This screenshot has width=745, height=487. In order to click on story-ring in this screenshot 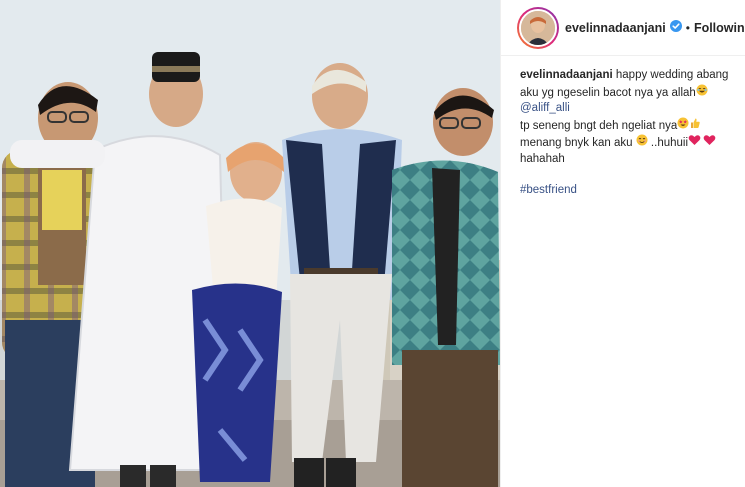, I will do `click(538, 27)`.